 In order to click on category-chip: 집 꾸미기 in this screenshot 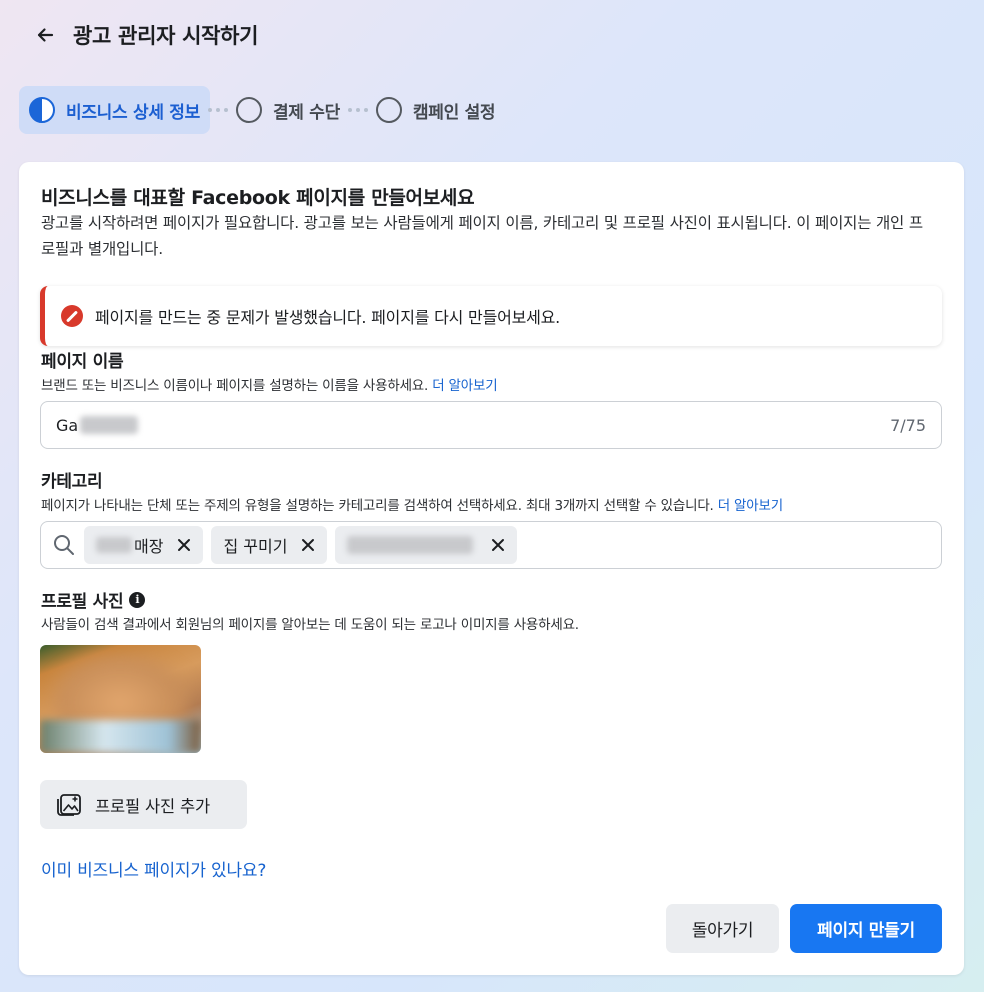, I will do `click(269, 545)`.